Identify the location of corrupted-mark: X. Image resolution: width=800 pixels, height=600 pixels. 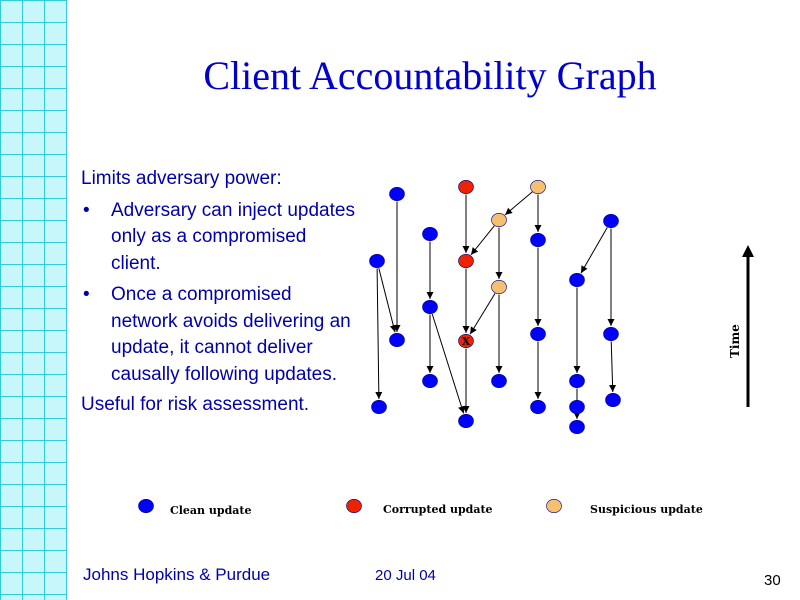
(466, 341).